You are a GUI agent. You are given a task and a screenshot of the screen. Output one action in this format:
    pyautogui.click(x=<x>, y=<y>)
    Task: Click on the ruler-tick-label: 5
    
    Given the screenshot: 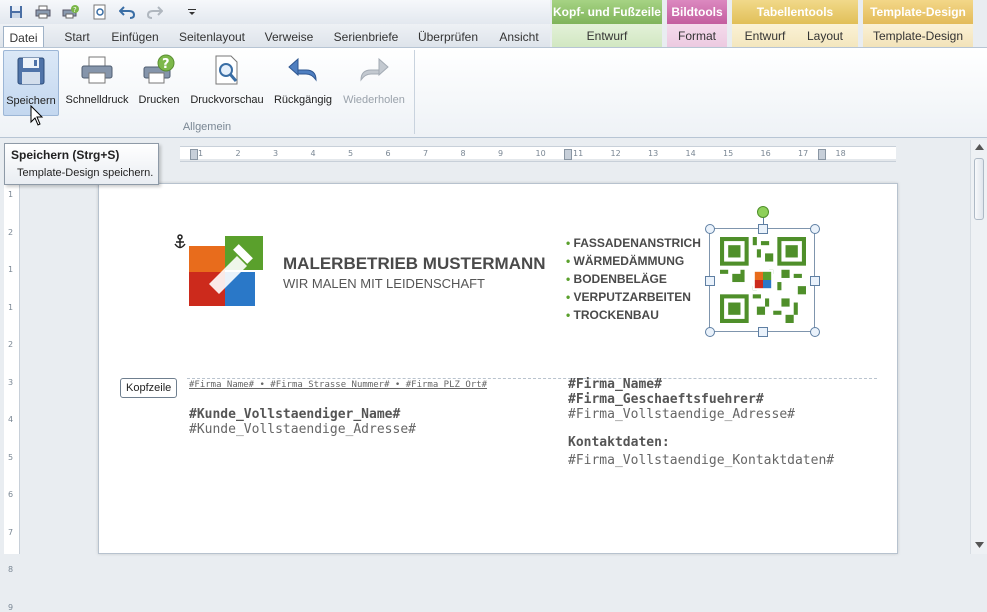 What is the action you would take?
    pyautogui.click(x=351, y=153)
    